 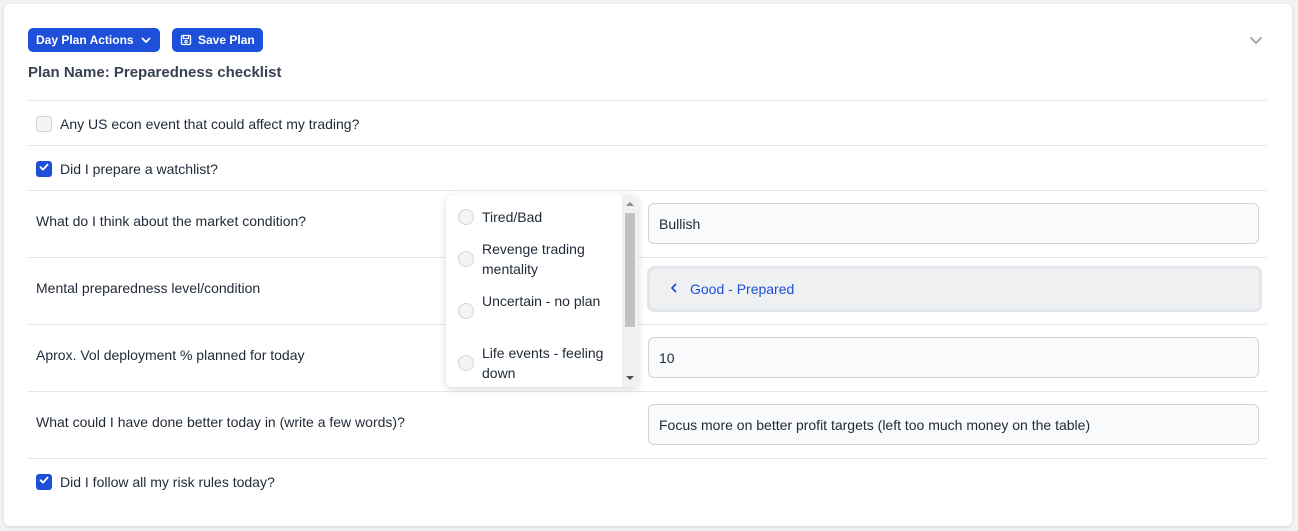 I want to click on dropdown-option: Revenge trading mentality, so click(x=540, y=260).